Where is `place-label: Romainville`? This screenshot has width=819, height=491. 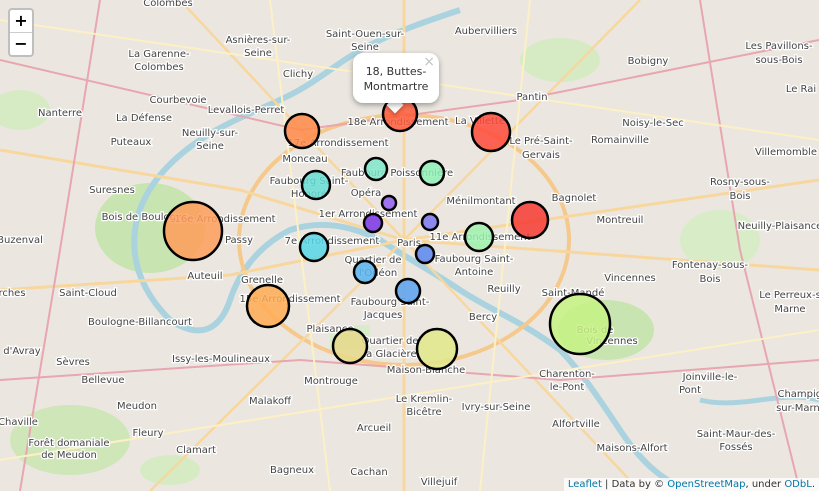 place-label: Romainville is located at coordinates (620, 140).